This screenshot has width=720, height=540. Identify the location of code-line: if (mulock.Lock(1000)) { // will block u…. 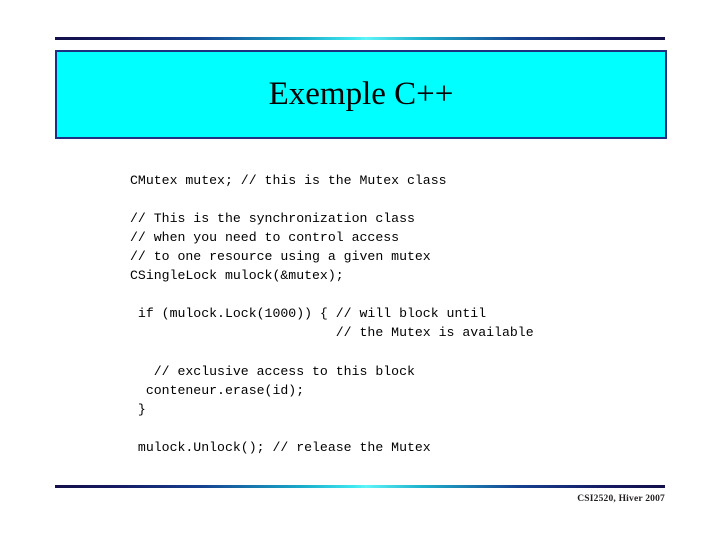
(308, 313).